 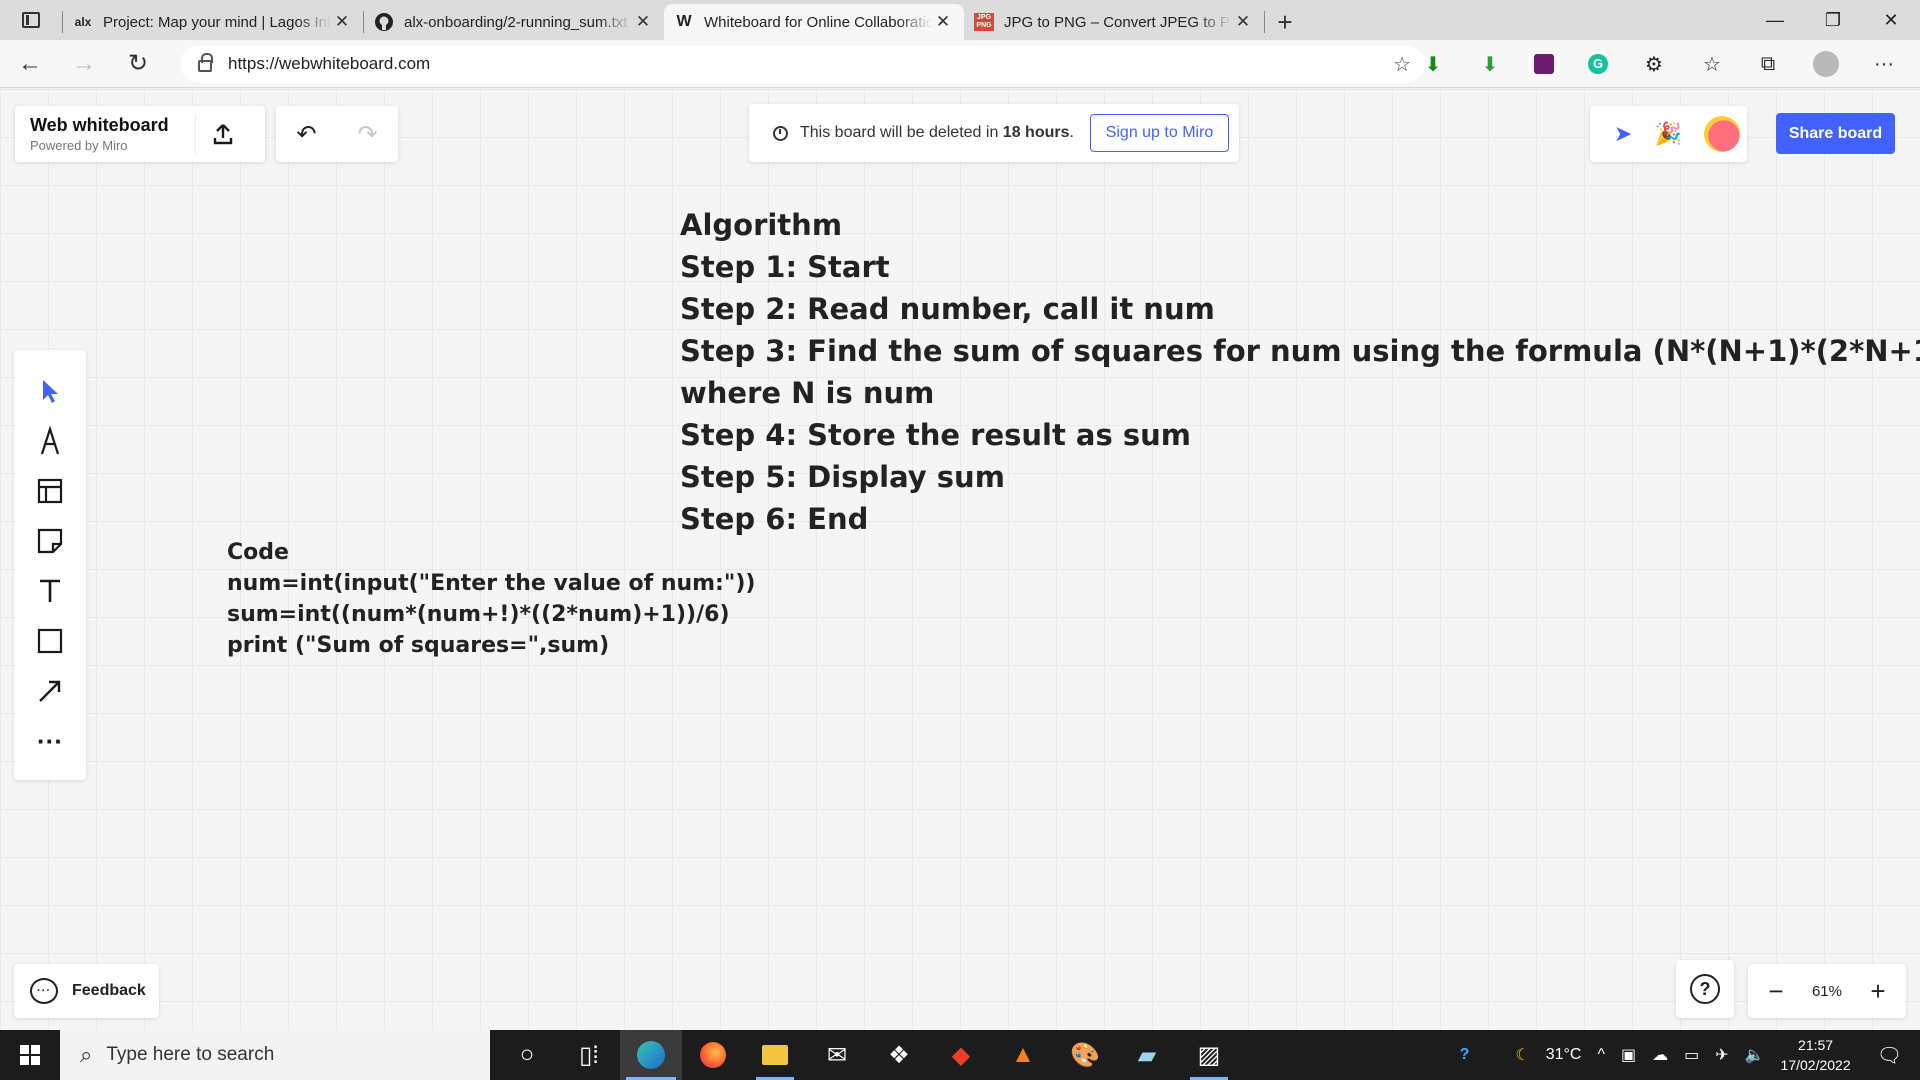 I want to click on algorithm-line: where N is num, so click(x=807, y=393).